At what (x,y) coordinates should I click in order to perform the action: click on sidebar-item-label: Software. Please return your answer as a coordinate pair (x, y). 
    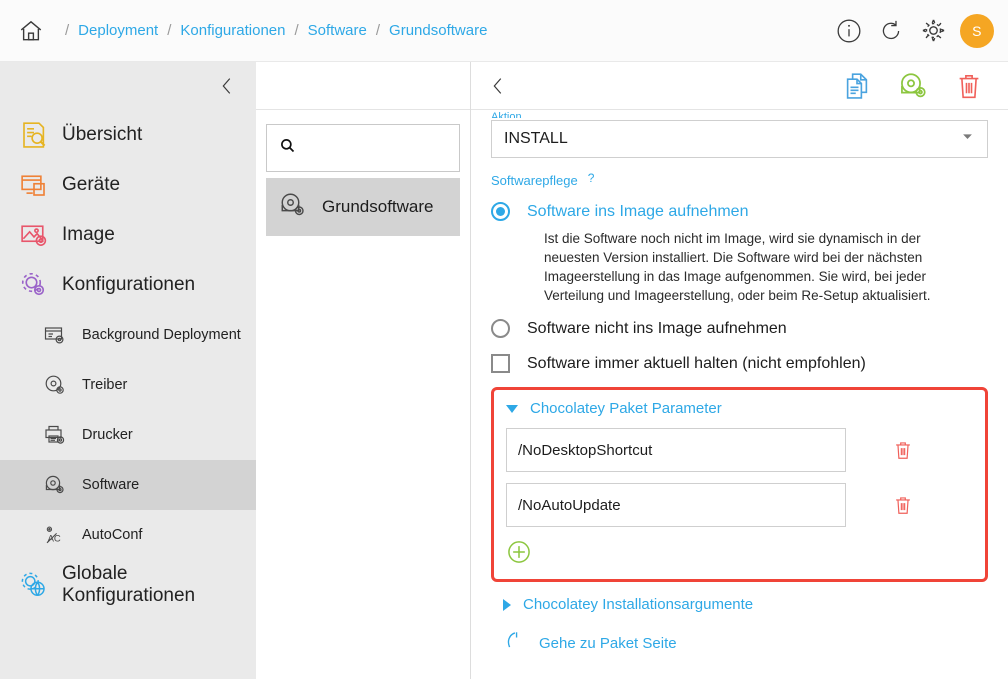
    Looking at the image, I should click on (111, 485).